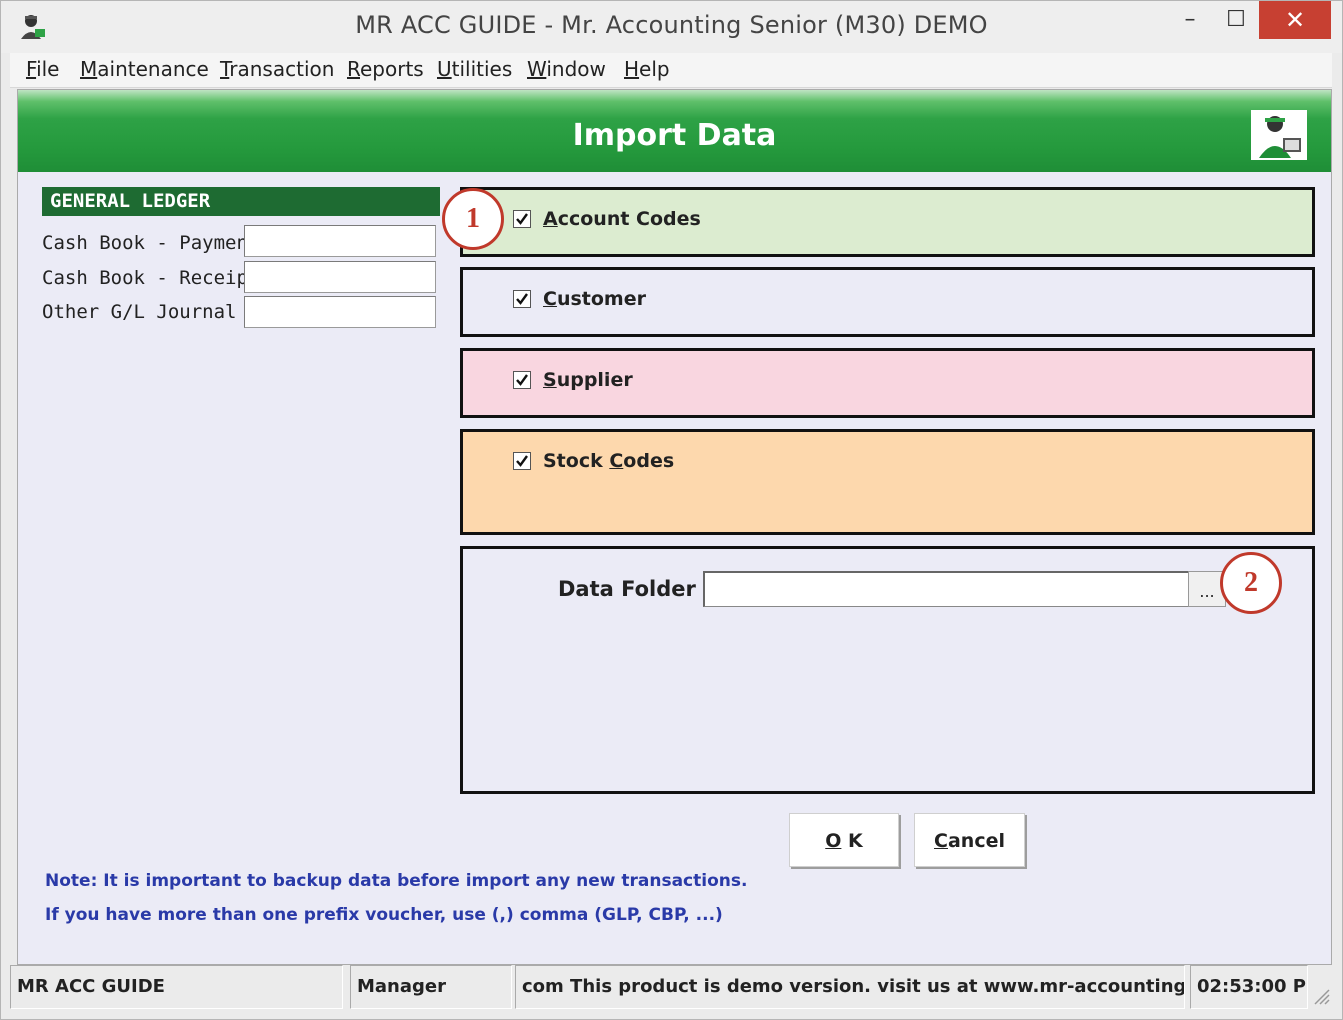  Describe the element at coordinates (887, 383) in the screenshot. I see `supplier-panel: Supplier` at that location.